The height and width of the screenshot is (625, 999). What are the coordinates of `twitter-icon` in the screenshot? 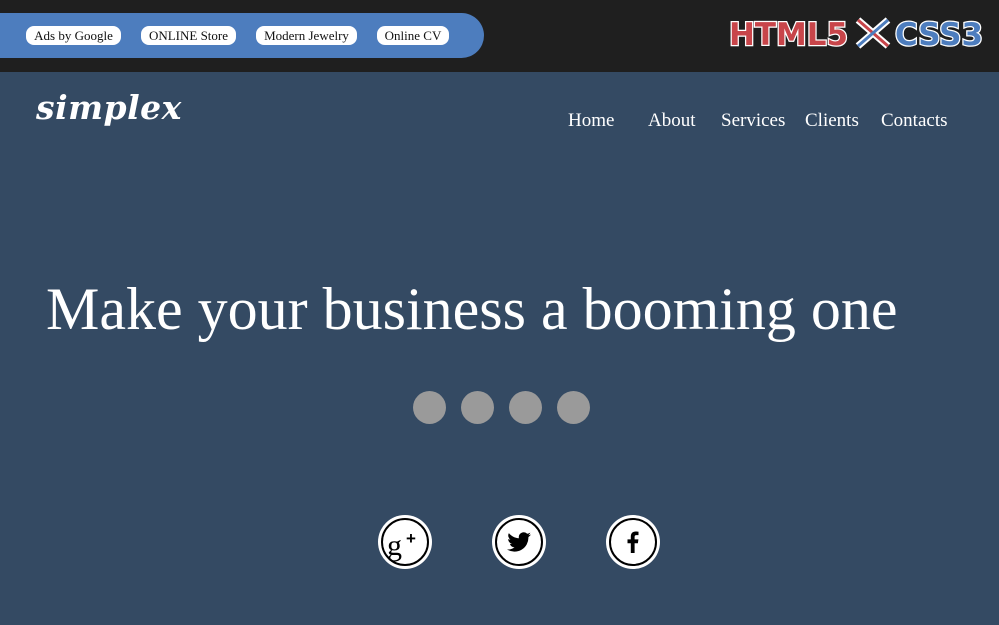 It's located at (519, 542).